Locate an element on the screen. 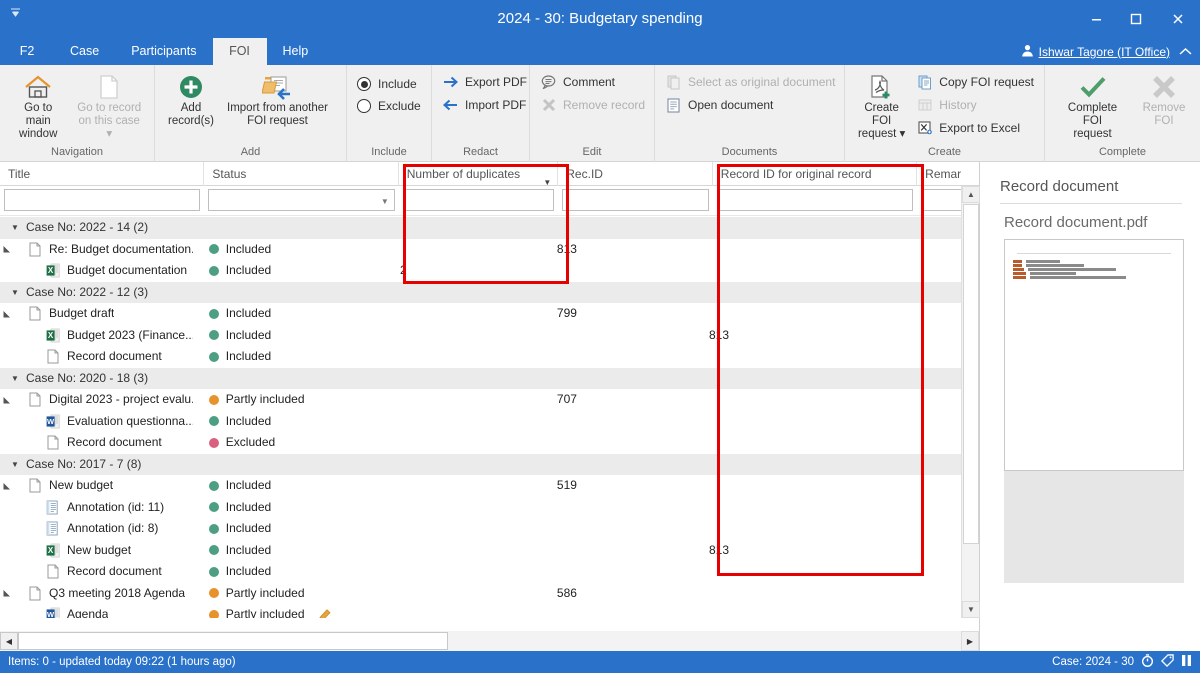 The height and width of the screenshot is (680, 1200). column-header-rec-id: Rec.ID is located at coordinates (635, 174).